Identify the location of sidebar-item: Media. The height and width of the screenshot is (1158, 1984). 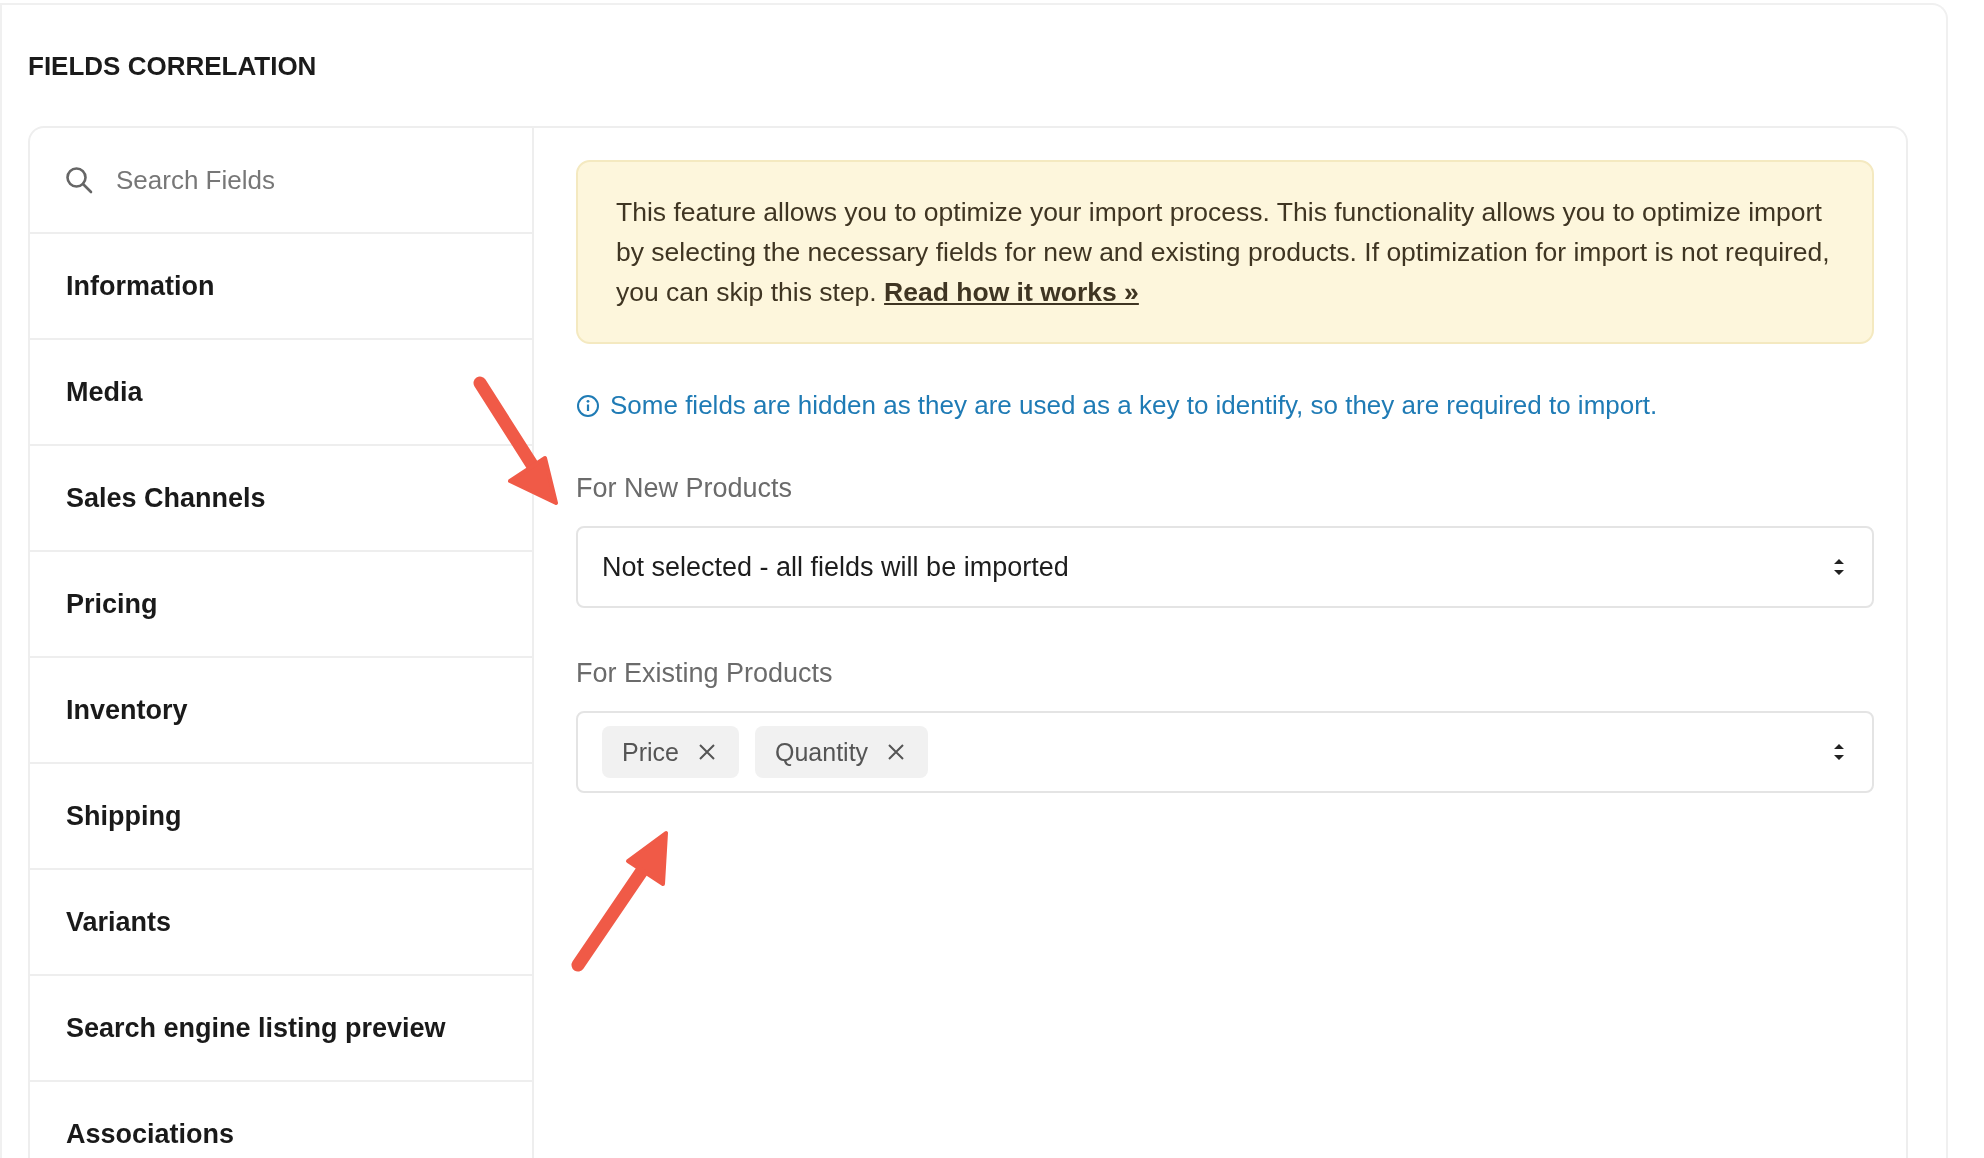
(281, 393).